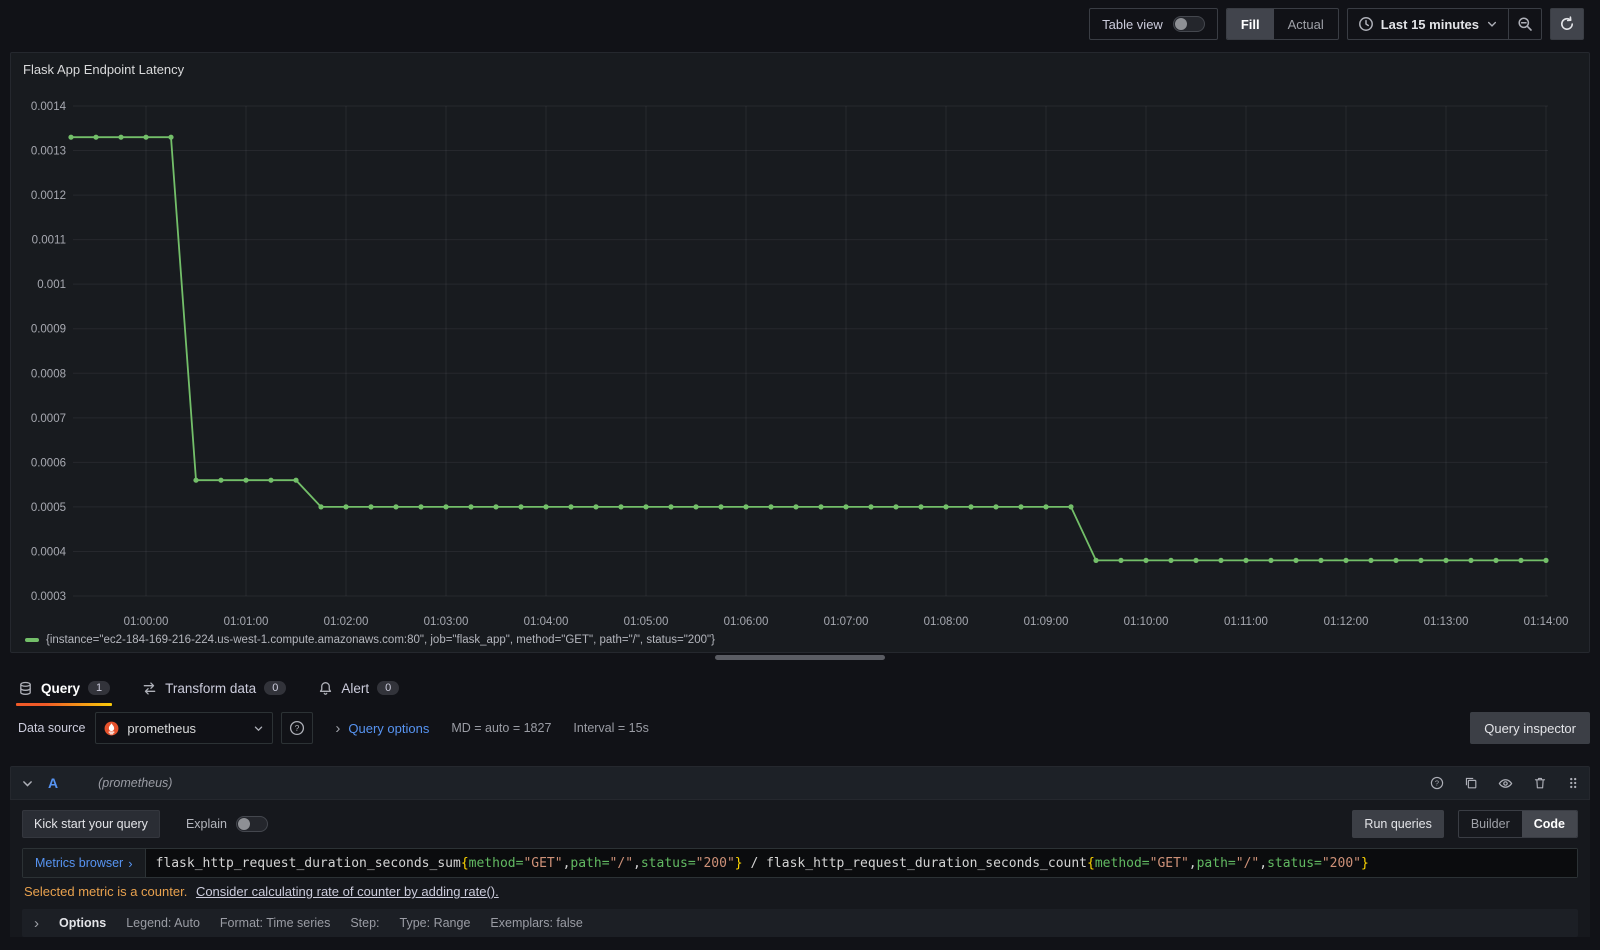 The image size is (1600, 950). What do you see at coordinates (1428, 24) in the screenshot?
I see `time-range-picker: Last 15 minutes` at bounding box center [1428, 24].